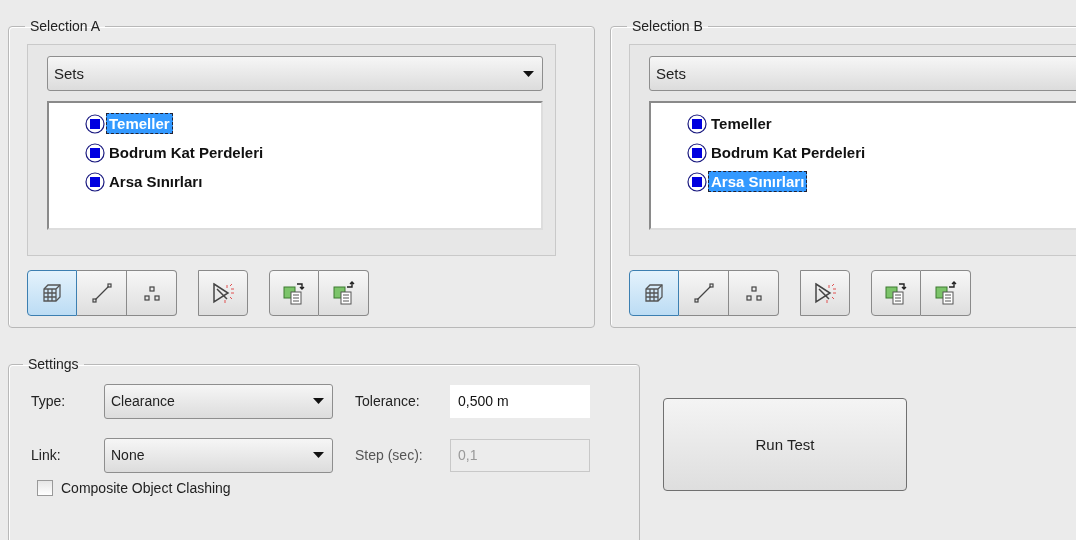 Image resolution: width=1076 pixels, height=540 pixels. Describe the element at coordinates (48, 401) in the screenshot. I see `field-label: Type:` at that location.